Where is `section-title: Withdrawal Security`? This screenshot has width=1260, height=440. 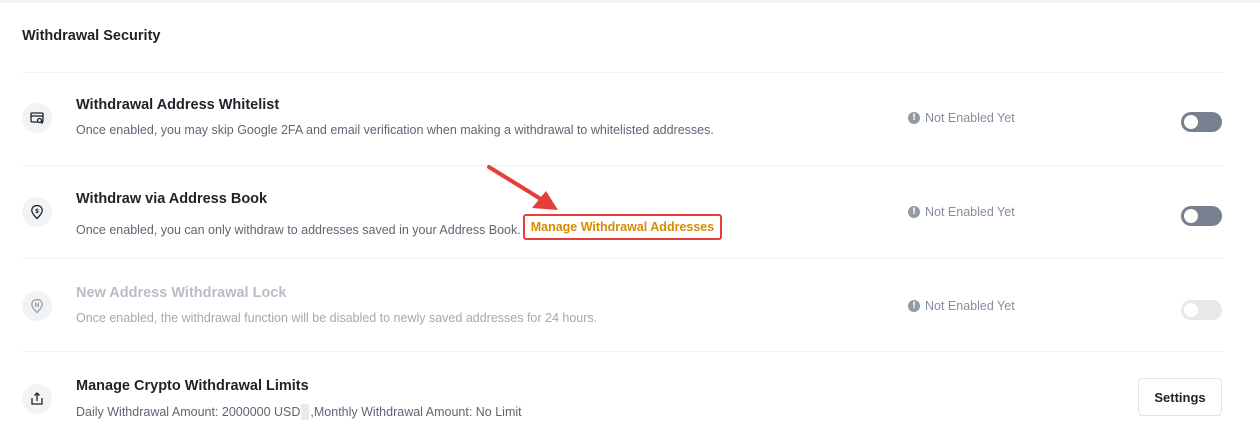 section-title: Withdrawal Security is located at coordinates (91, 36).